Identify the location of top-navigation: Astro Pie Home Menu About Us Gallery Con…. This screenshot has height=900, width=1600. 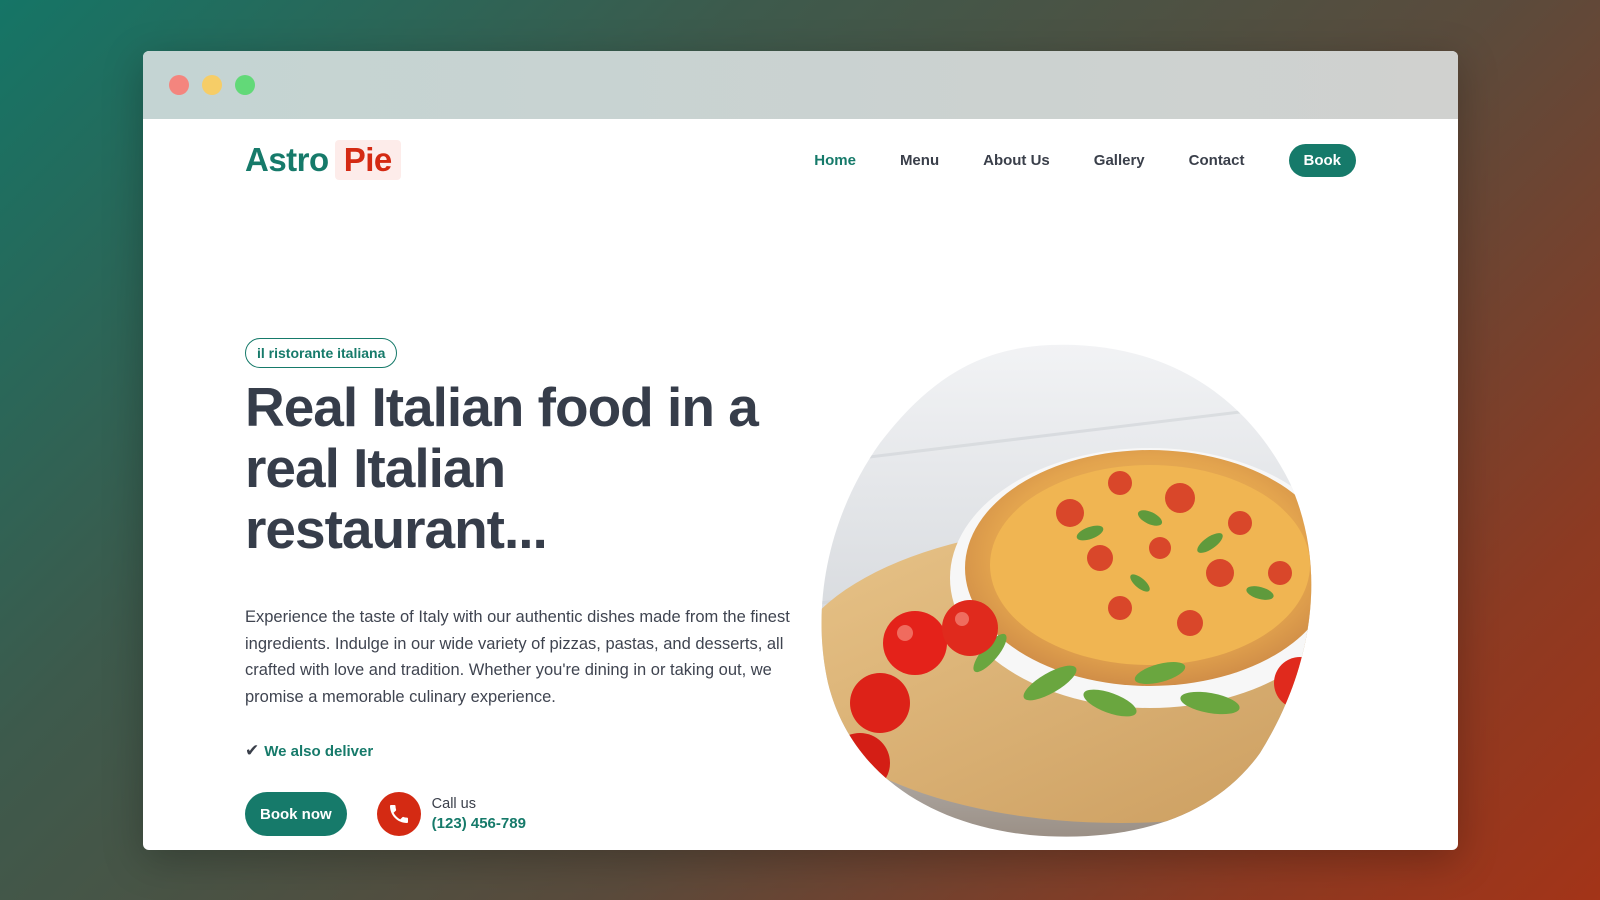
(800, 160).